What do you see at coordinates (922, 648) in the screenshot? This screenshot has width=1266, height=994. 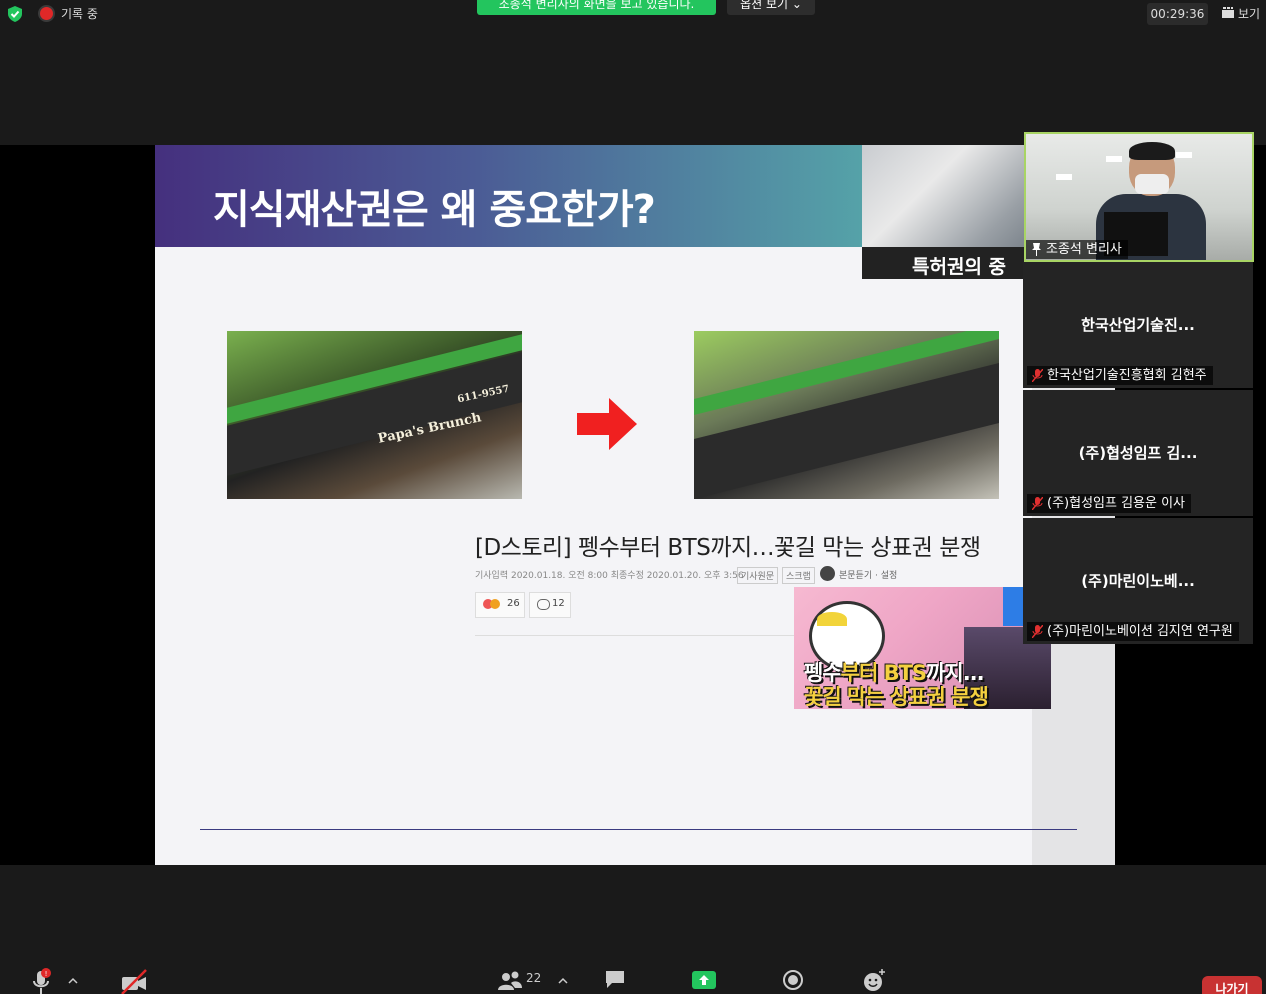 I see `news-thumbnail: 펭수부터 BTS까지... 꽃길 막는 상표권 분쟁` at bounding box center [922, 648].